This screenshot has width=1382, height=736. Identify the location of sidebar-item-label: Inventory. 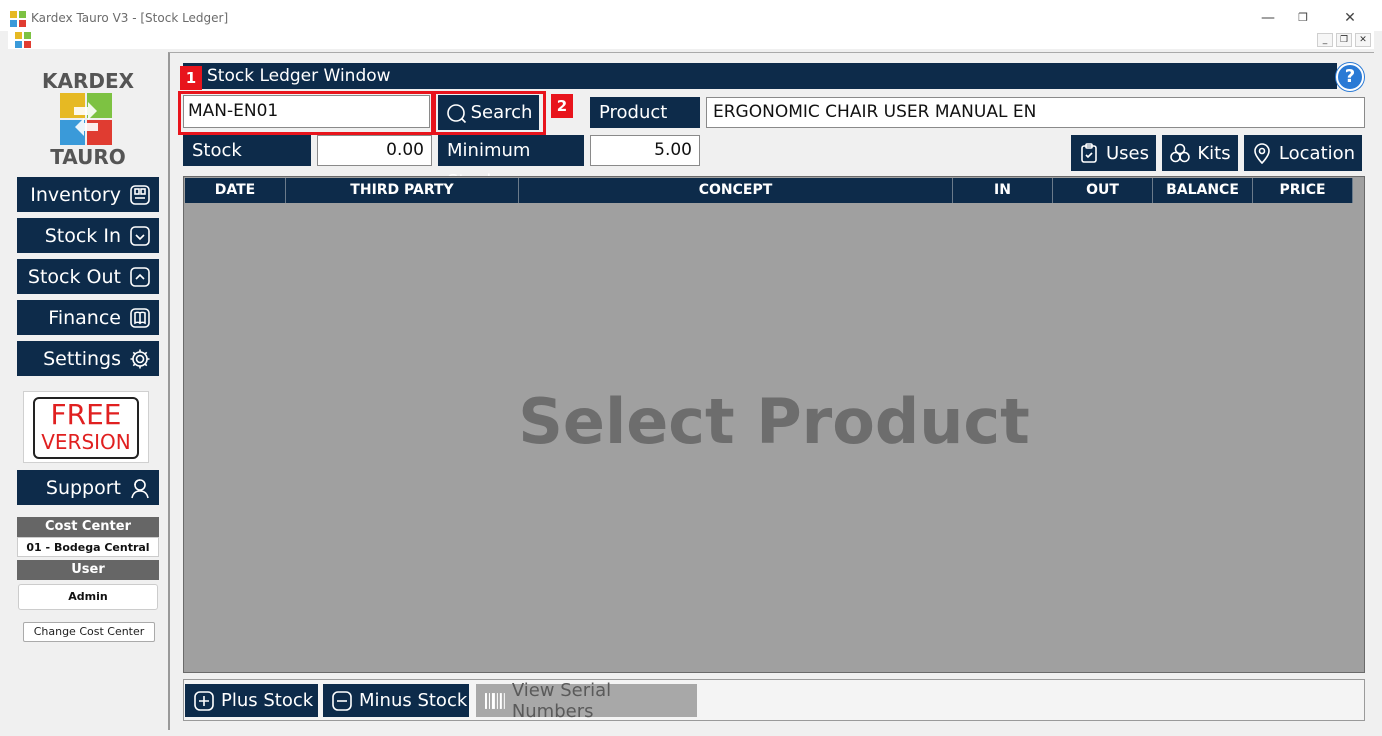
(75, 194).